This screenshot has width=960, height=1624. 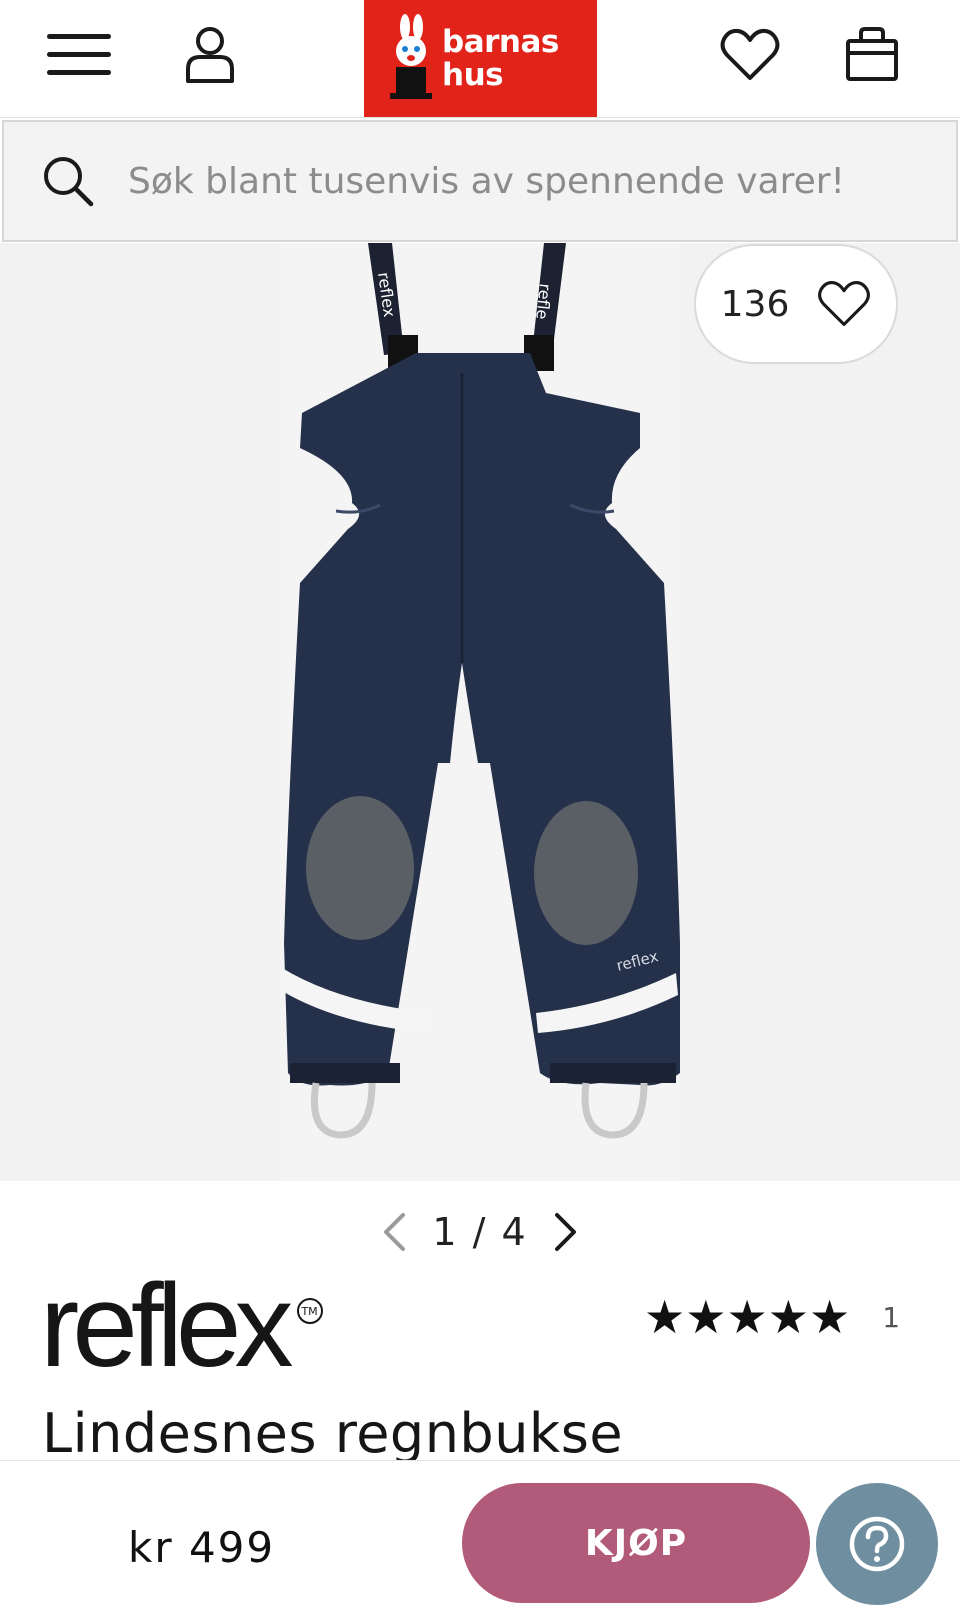 I want to click on search-icon, so click(x=68, y=181).